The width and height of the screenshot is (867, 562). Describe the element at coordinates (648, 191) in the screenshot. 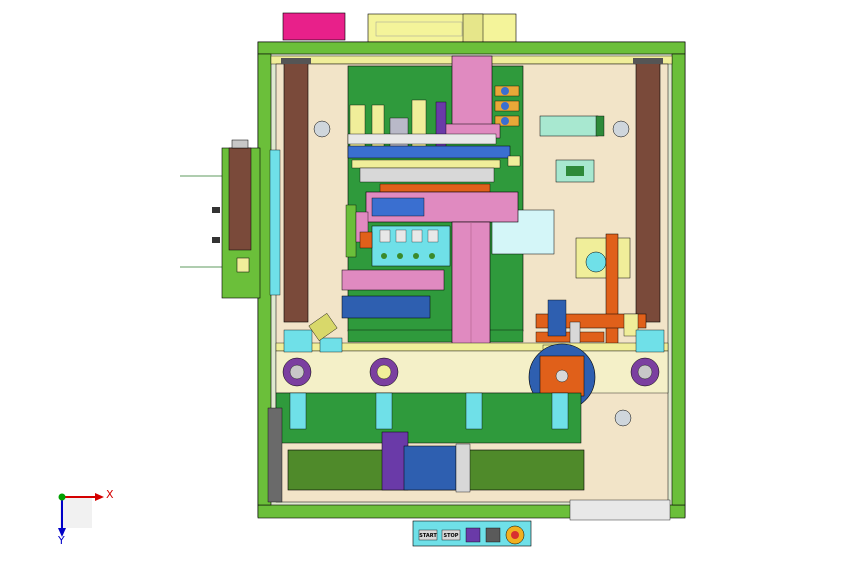

I see `right-rail` at that location.